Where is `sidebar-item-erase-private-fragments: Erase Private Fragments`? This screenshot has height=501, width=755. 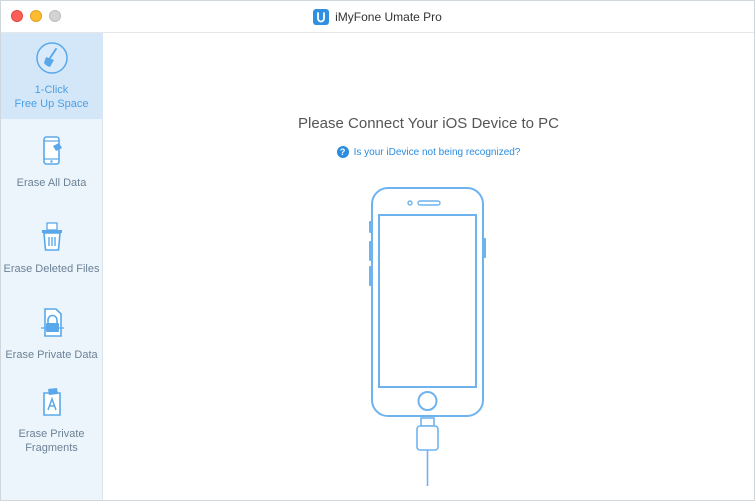 sidebar-item-erase-private-fragments: Erase Private Fragments is located at coordinates (51, 420).